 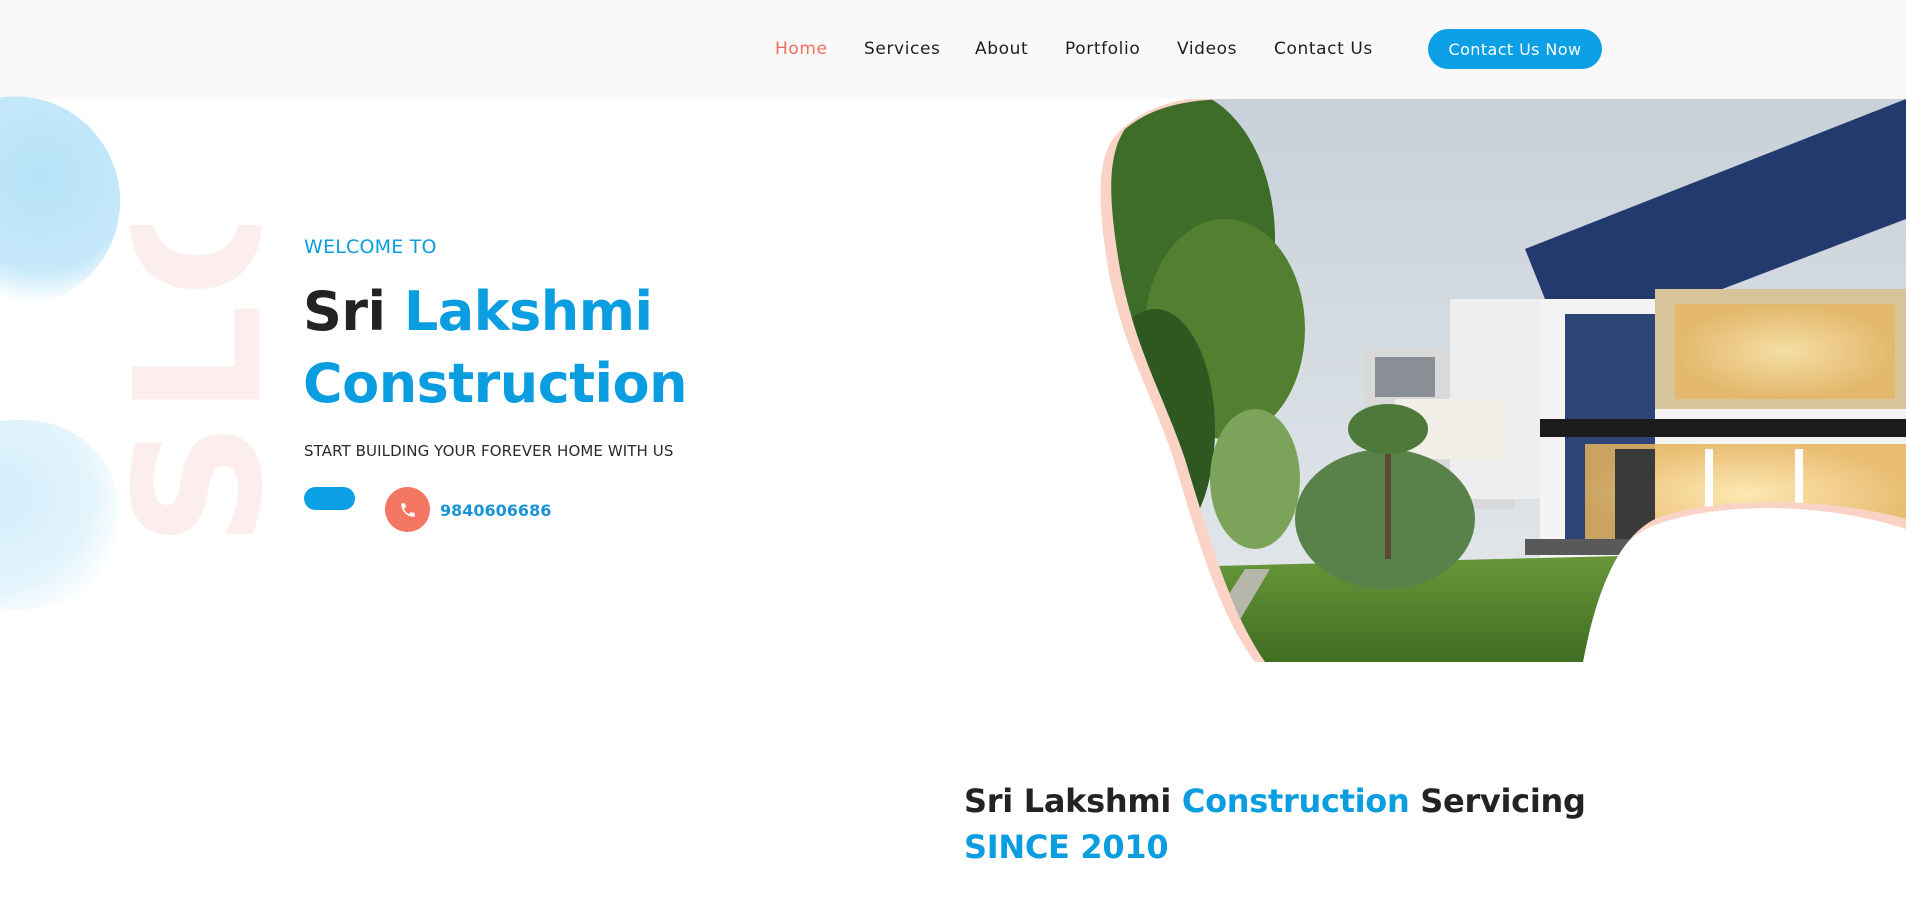 What do you see at coordinates (344, 311) in the screenshot?
I see `hero-title-part1: Sri` at bounding box center [344, 311].